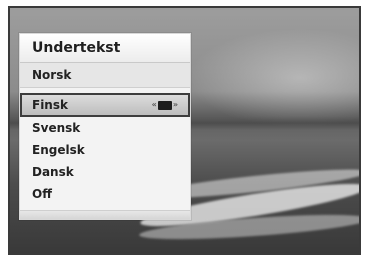 The width and height of the screenshot is (370, 262). I want to click on subtitle-option-off: Off, so click(105, 194).